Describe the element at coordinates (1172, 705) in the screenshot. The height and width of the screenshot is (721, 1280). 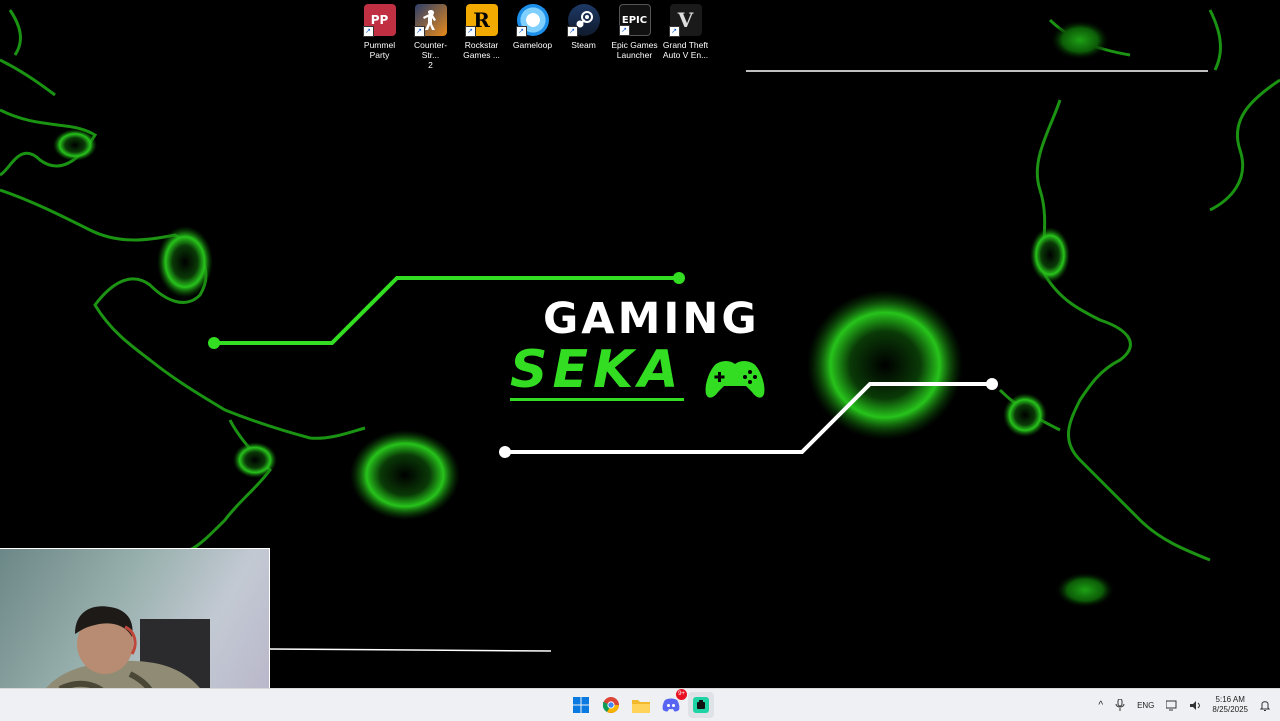
I see `network-icon` at that location.